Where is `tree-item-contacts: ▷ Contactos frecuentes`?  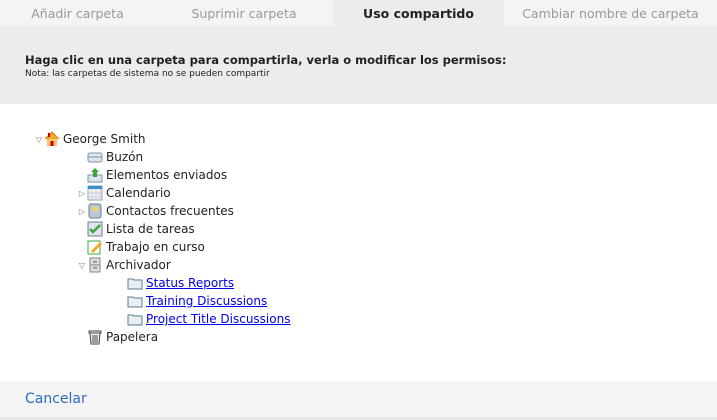 tree-item-contacts: ▷ Contactos frecuentes is located at coordinates (155, 211).